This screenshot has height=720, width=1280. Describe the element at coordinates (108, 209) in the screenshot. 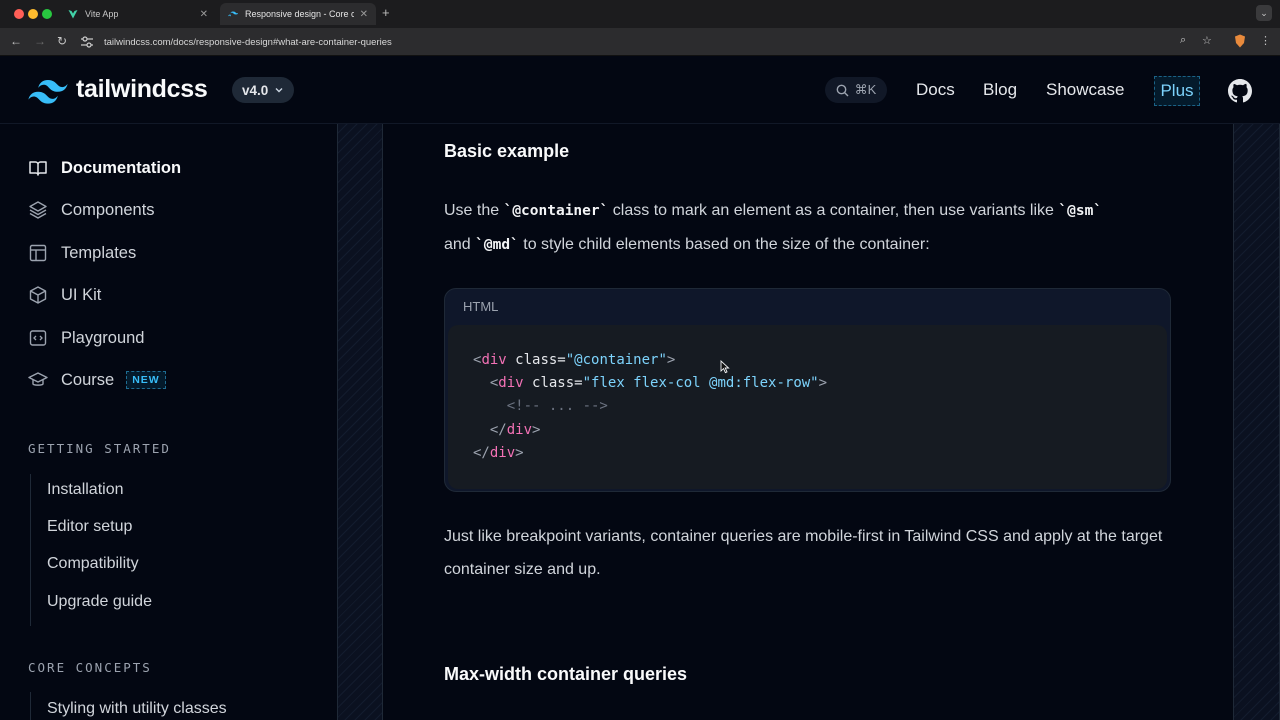

I see `sidebar-label: Components` at that location.